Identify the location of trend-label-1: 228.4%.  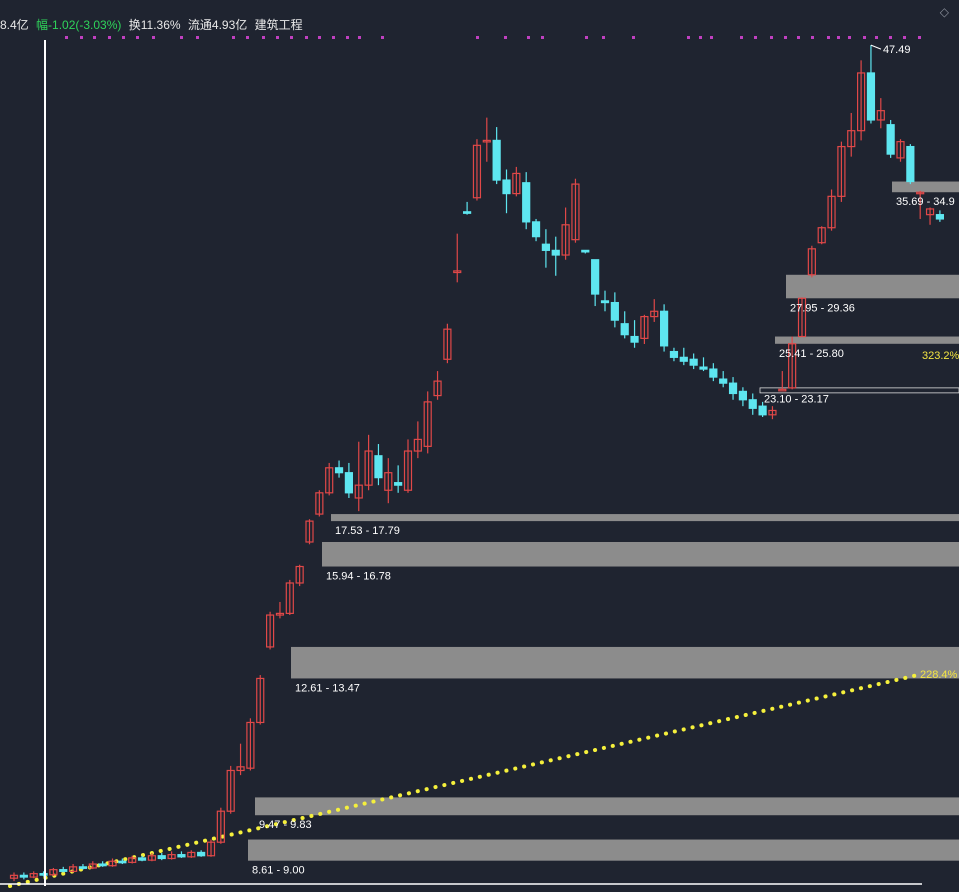
(939, 675).